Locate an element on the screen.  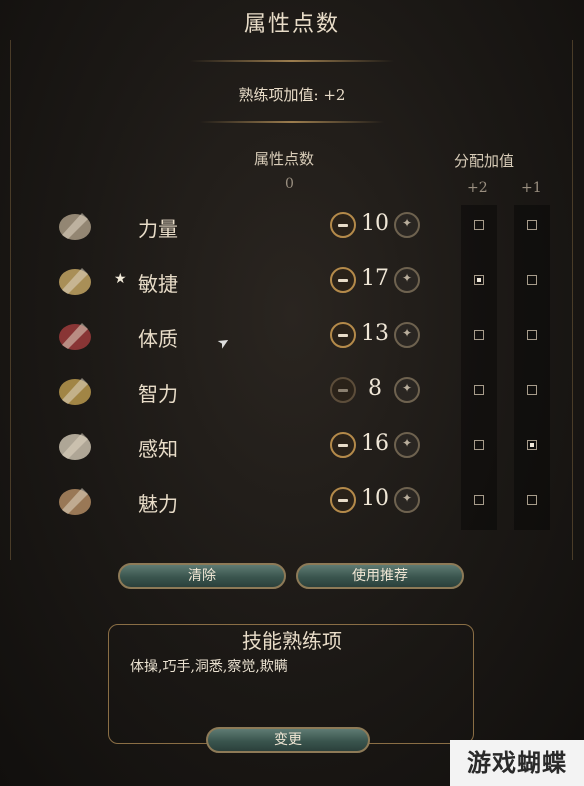
watermark-logo: 游戏蝴蝶 is located at coordinates (517, 763).